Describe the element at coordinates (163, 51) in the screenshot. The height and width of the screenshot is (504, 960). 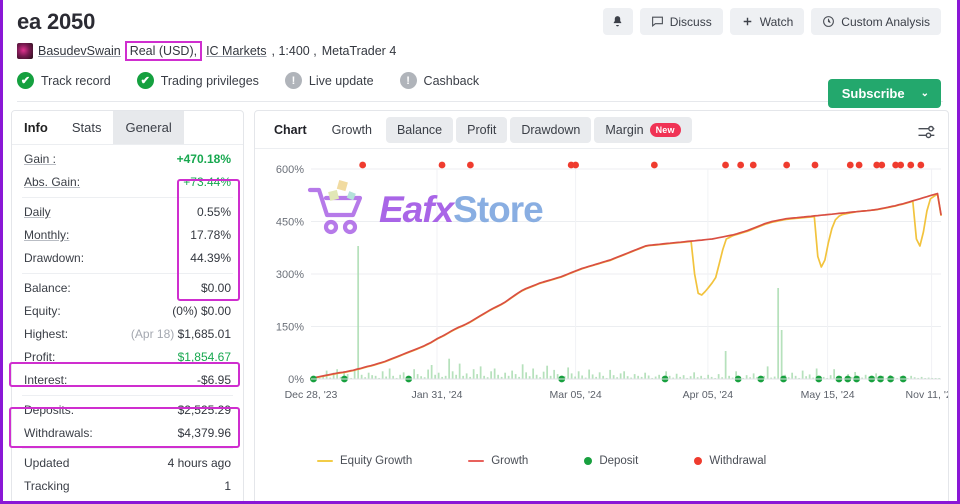
I see `account-type-highlight: Real (USD),` at that location.